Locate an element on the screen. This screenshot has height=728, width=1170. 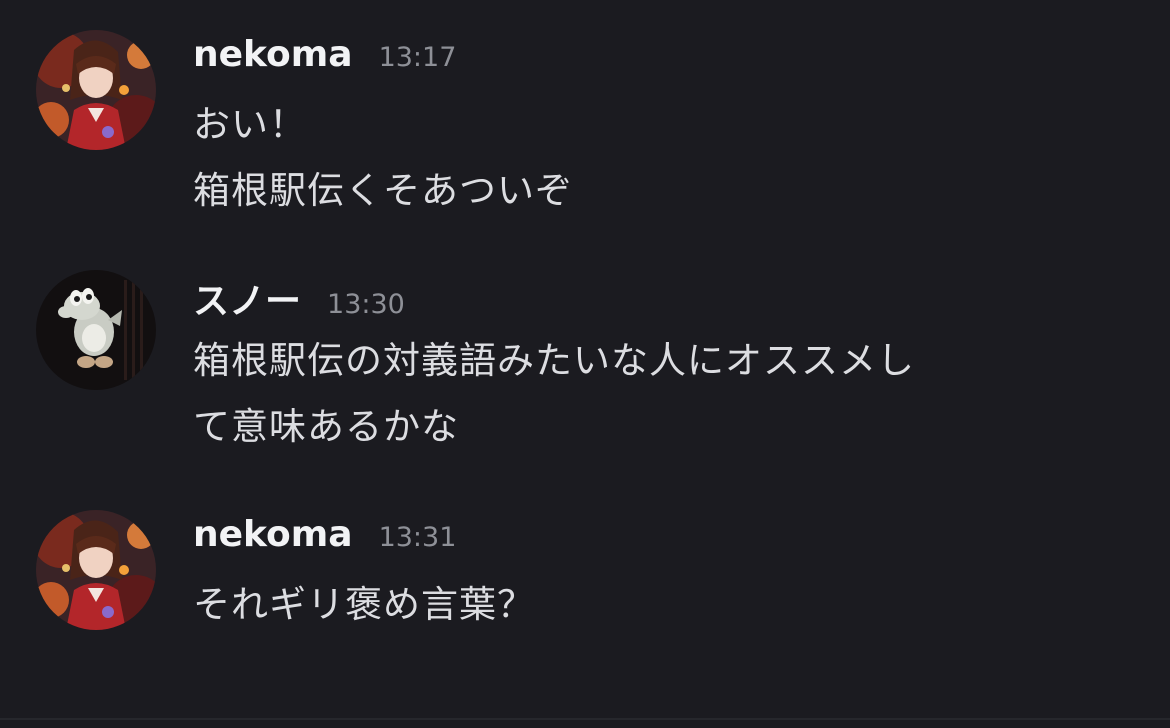
divider is located at coordinates (585, 719).